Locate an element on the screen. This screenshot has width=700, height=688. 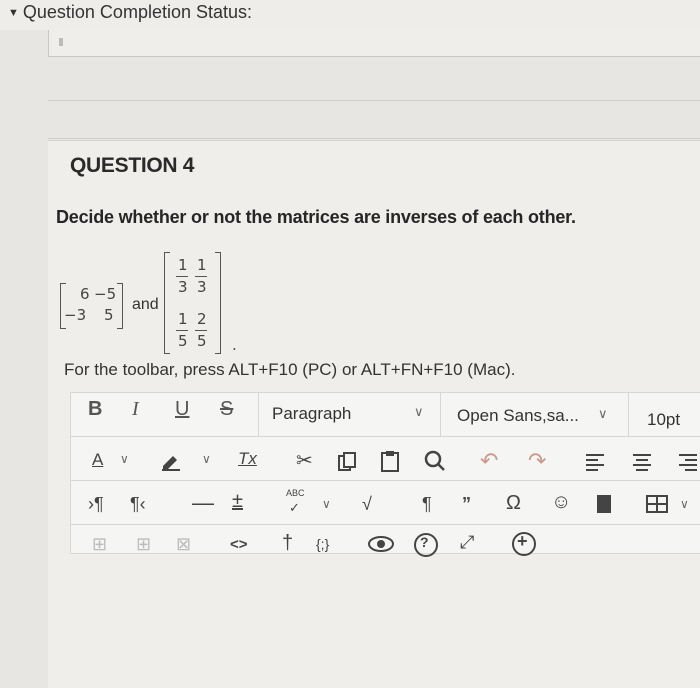
clear-formatting-button: Tx is located at coordinates (247, 459).